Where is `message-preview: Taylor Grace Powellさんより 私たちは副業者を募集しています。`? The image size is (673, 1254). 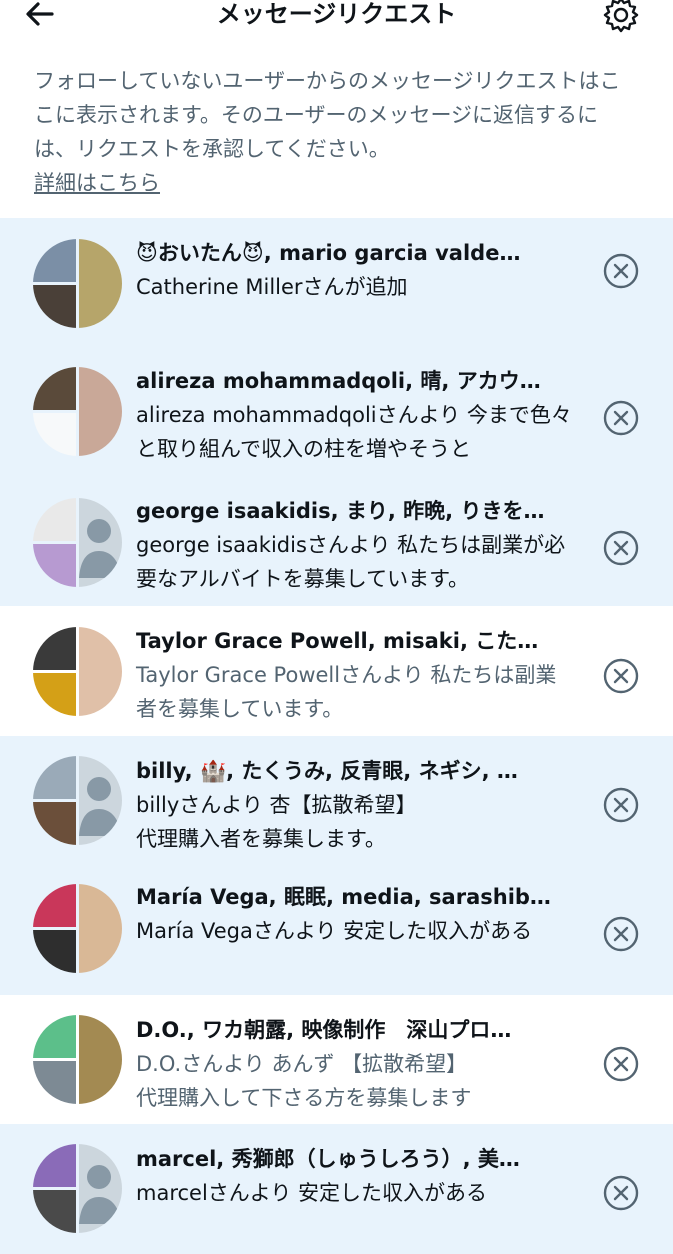 message-preview: Taylor Grace Powellさんより 私たちは副業者を募集しています。 is located at coordinates (346, 692).